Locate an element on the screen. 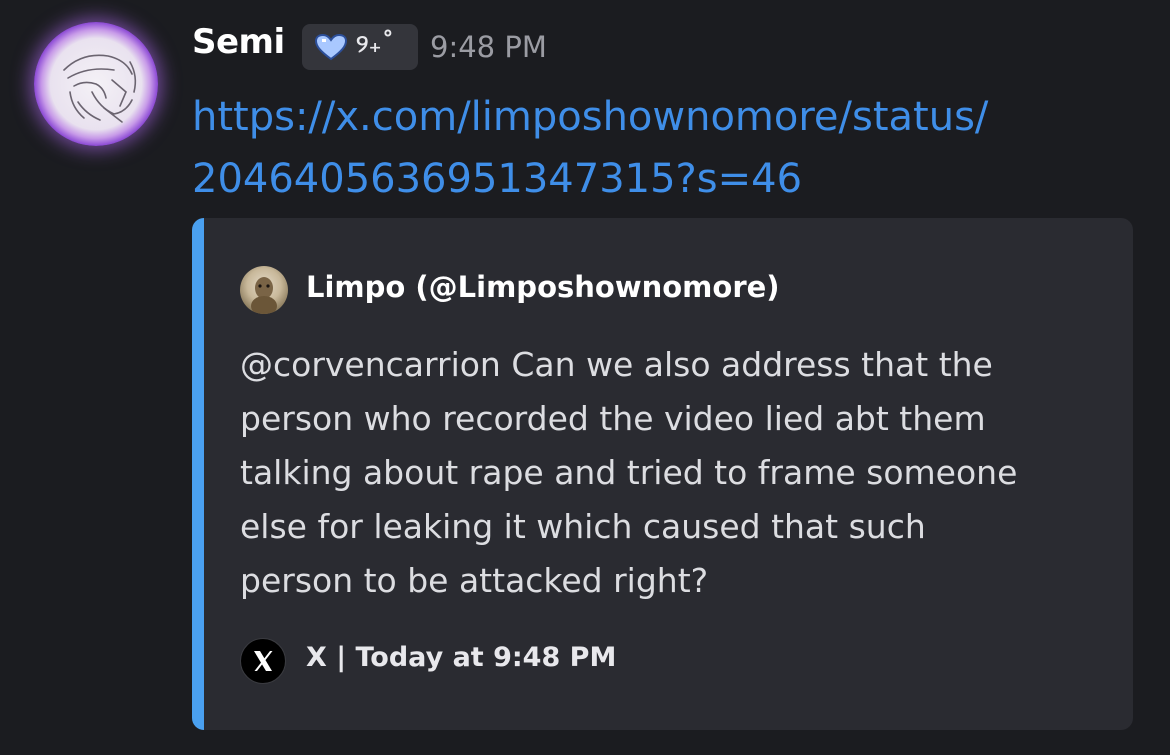 The height and width of the screenshot is (755, 1170). x-logo-icon is located at coordinates (263, 661).